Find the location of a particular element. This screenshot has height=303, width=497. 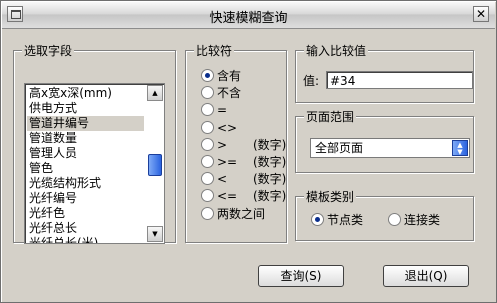

radio-node-indicator is located at coordinates (317, 219).